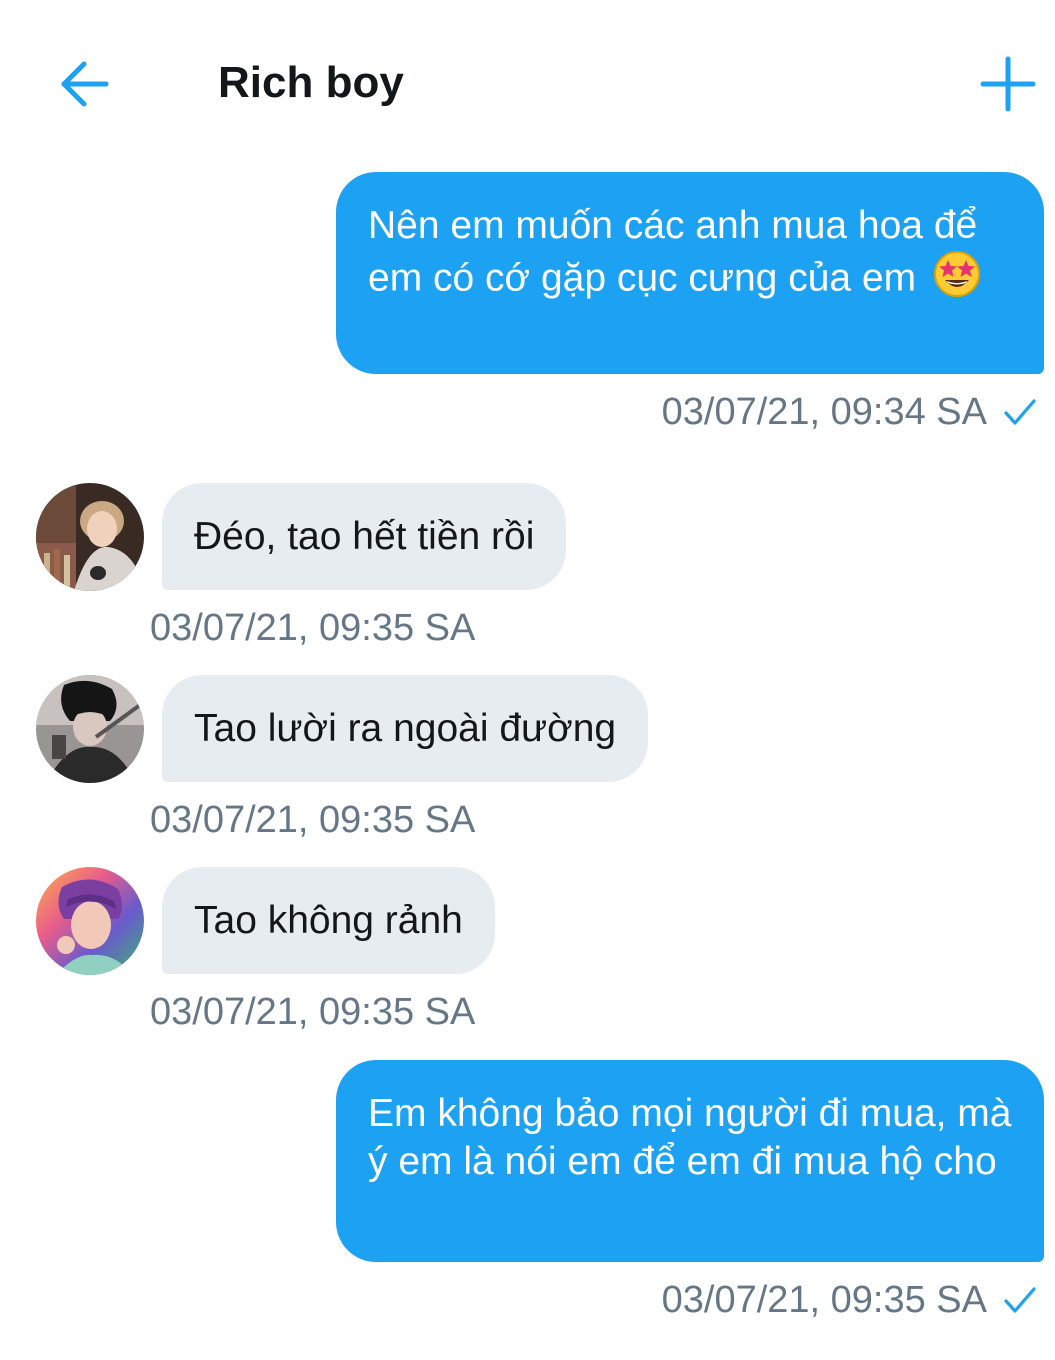 This screenshot has width=1055, height=1360. I want to click on message-bubble-received: Tao không rảnh, so click(328, 920).